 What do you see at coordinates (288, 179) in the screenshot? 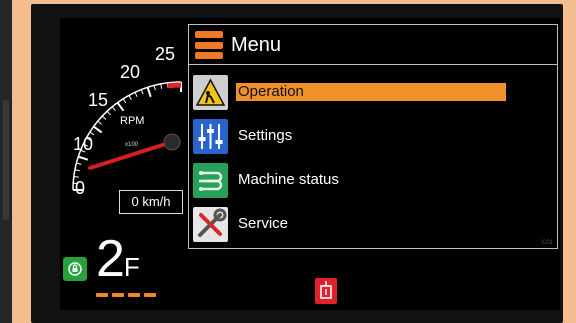
I see `menu-item-label: Machine status` at bounding box center [288, 179].